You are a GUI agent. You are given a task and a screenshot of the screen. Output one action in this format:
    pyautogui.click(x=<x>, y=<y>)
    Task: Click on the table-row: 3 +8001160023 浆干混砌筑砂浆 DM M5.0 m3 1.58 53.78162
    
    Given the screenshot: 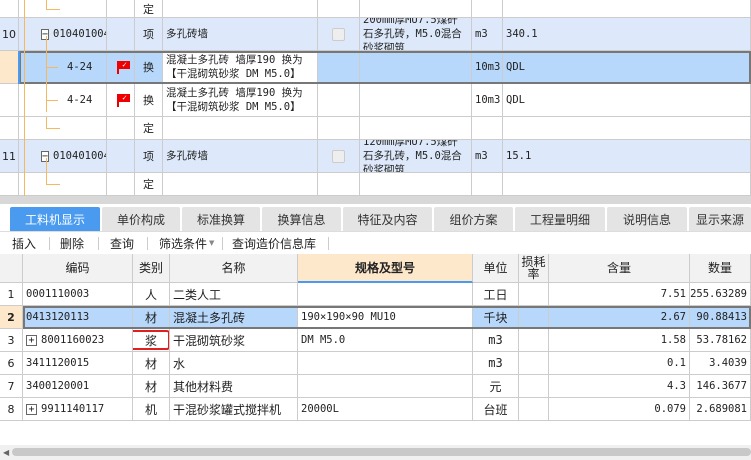 What is the action you would take?
    pyautogui.click(x=375, y=340)
    